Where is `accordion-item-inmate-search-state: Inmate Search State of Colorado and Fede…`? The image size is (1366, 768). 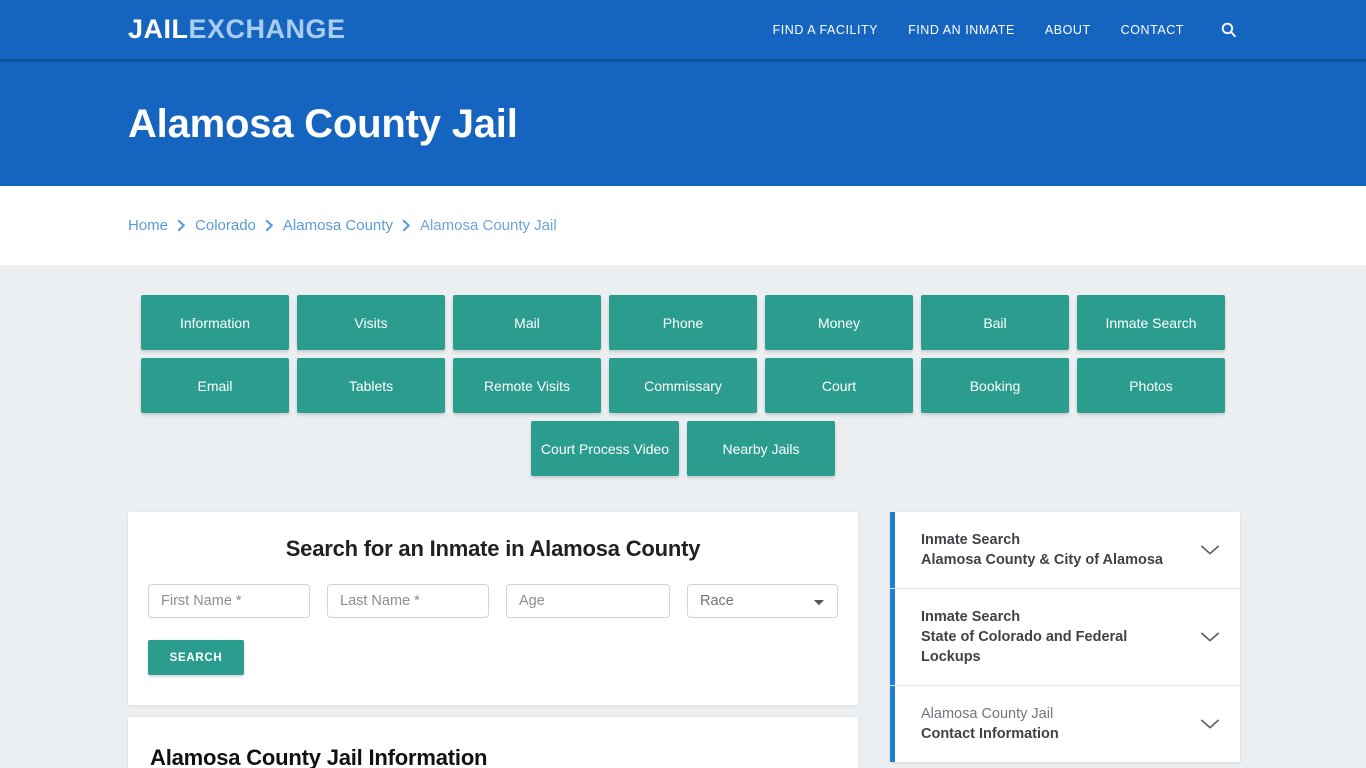 accordion-item-inmate-search-state: Inmate Search State of Colorado and Fede… is located at coordinates (1065, 637).